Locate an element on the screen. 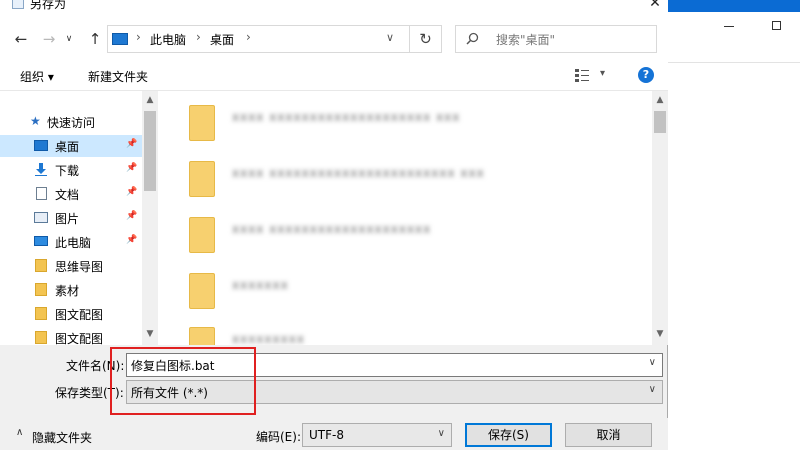 The height and width of the screenshot is (450, 800). search-icon is located at coordinates (472, 38).